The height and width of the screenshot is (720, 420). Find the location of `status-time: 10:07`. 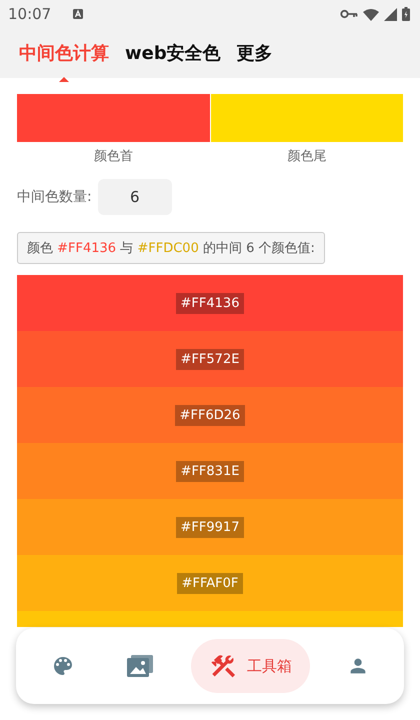

status-time: 10:07 is located at coordinates (30, 14).